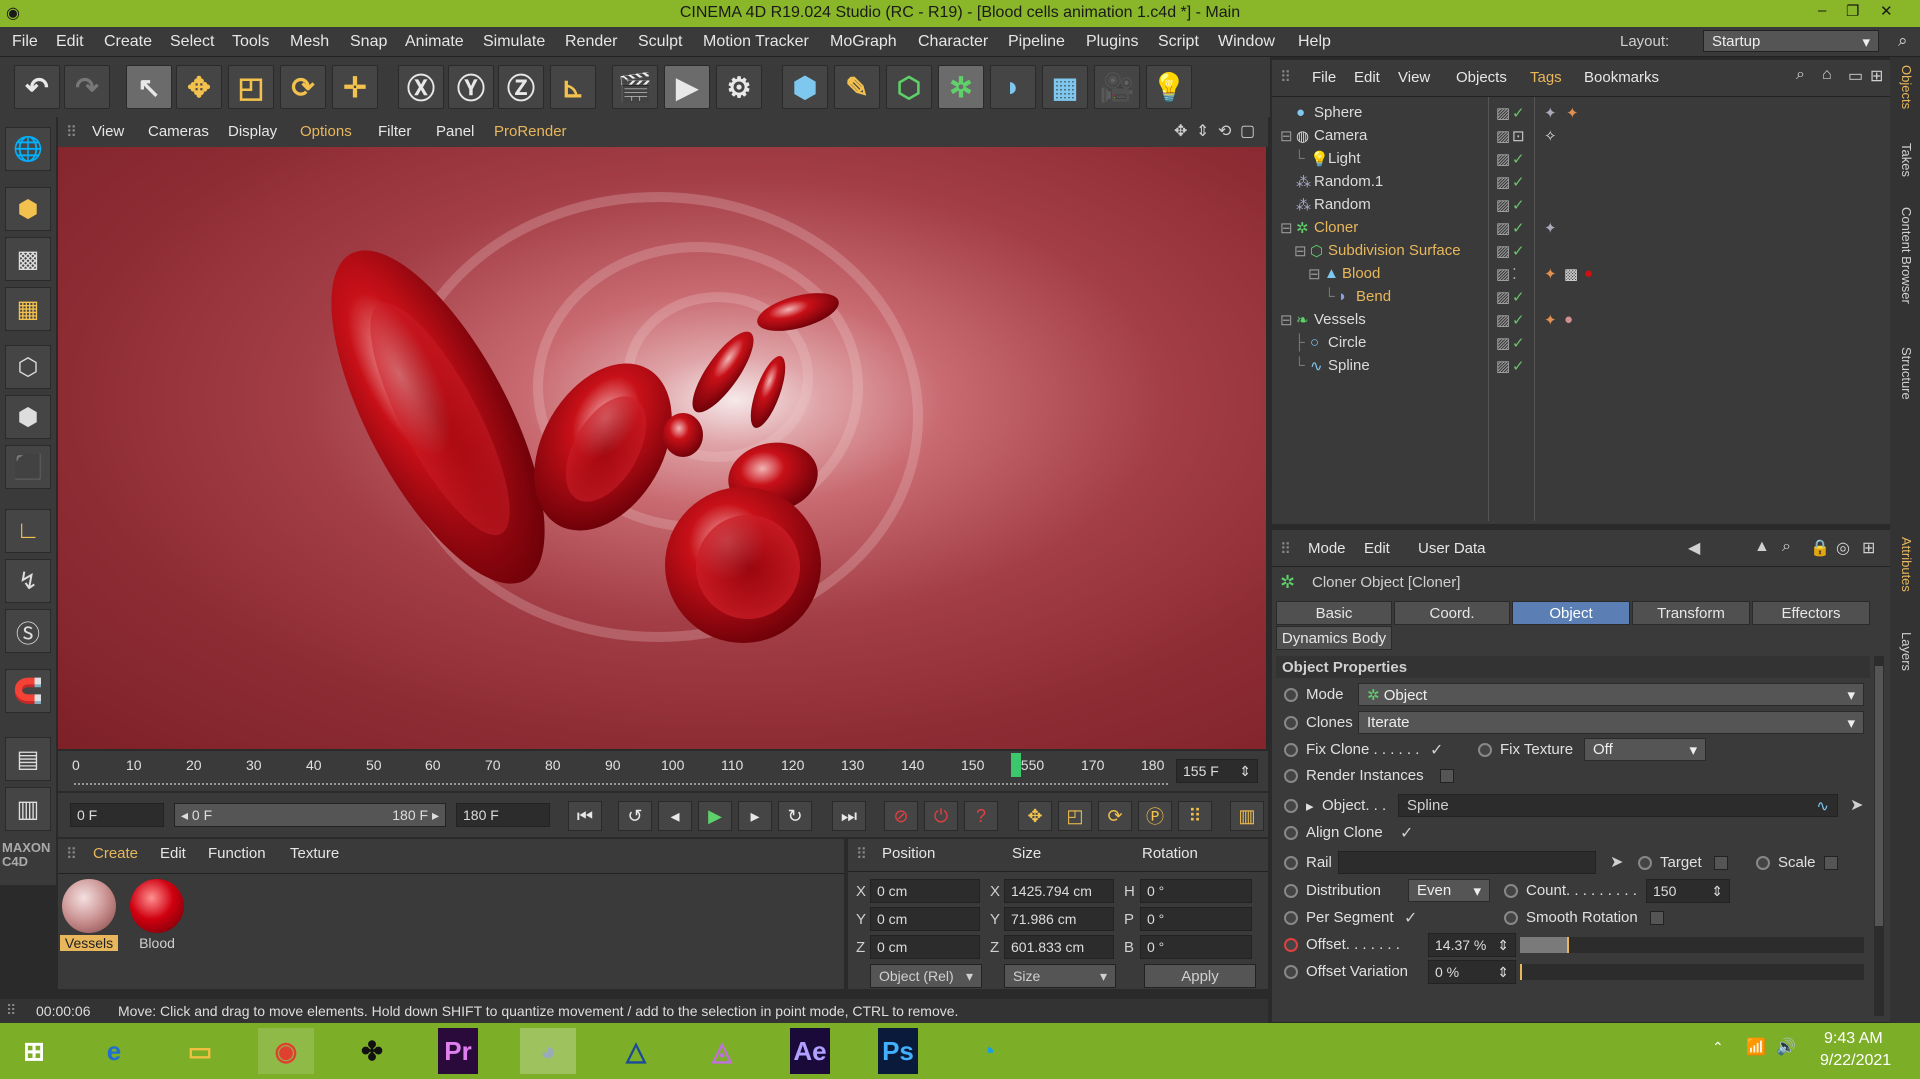 This screenshot has height=1079, width=1920. Describe the element at coordinates (251, 87) in the screenshot. I see `scale-tool-icon: ◰` at that location.